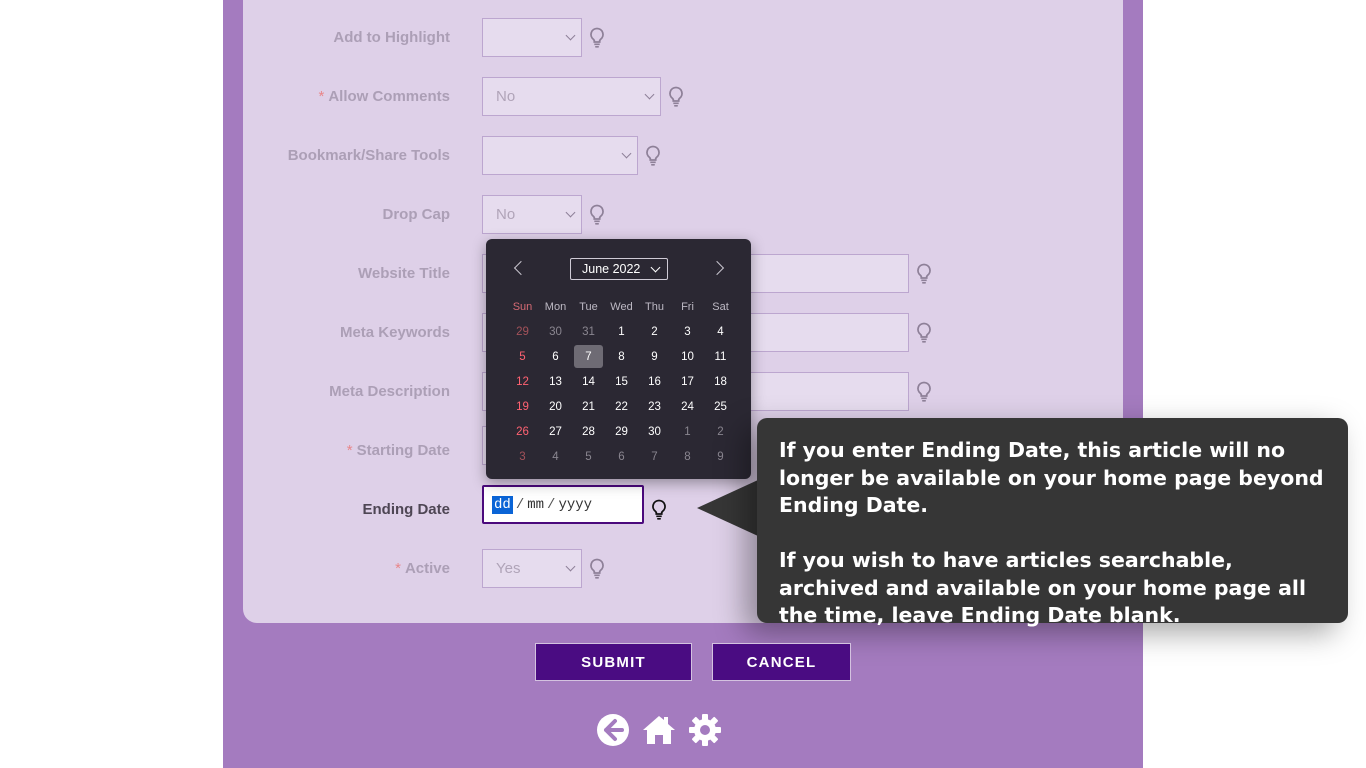 The height and width of the screenshot is (768, 1366). Describe the element at coordinates (535, 505) in the screenshot. I see `date-segment-month: mm` at that location.